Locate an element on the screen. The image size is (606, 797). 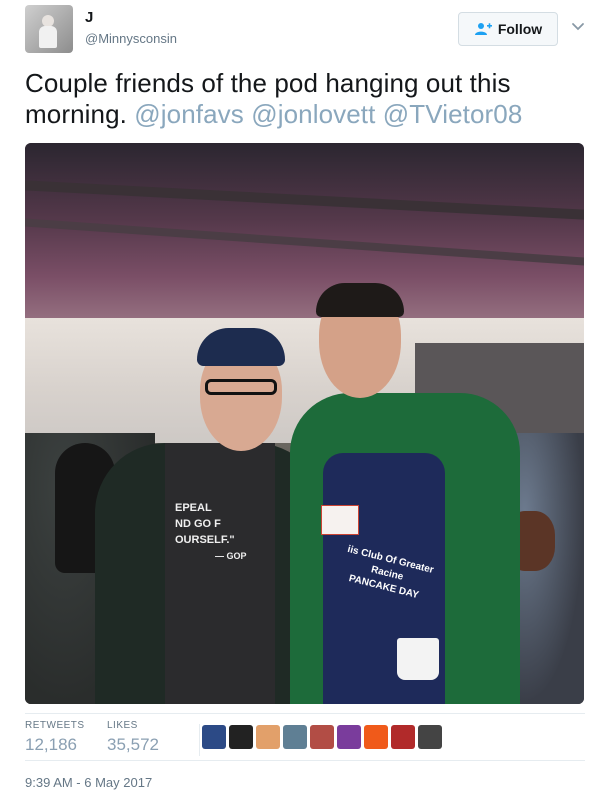
shirt-line: EPEAL is located at coordinates (193, 508).